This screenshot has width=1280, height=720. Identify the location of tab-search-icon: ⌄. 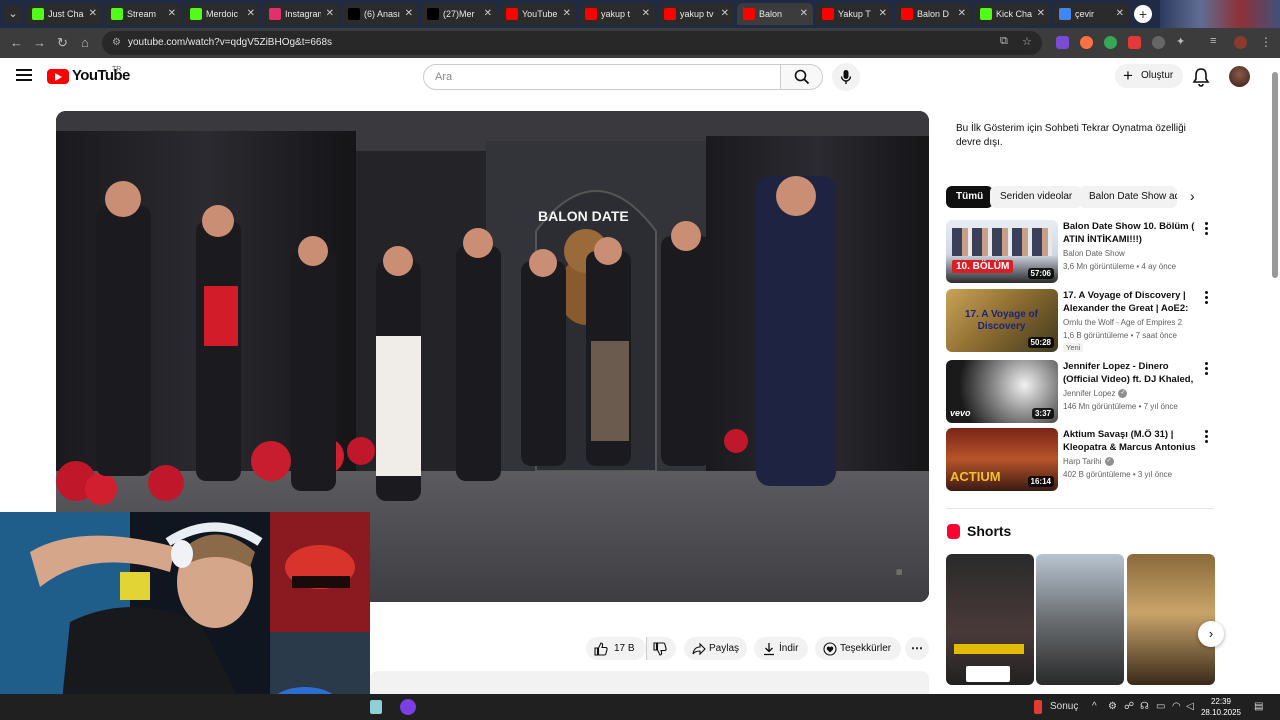
(13, 14).